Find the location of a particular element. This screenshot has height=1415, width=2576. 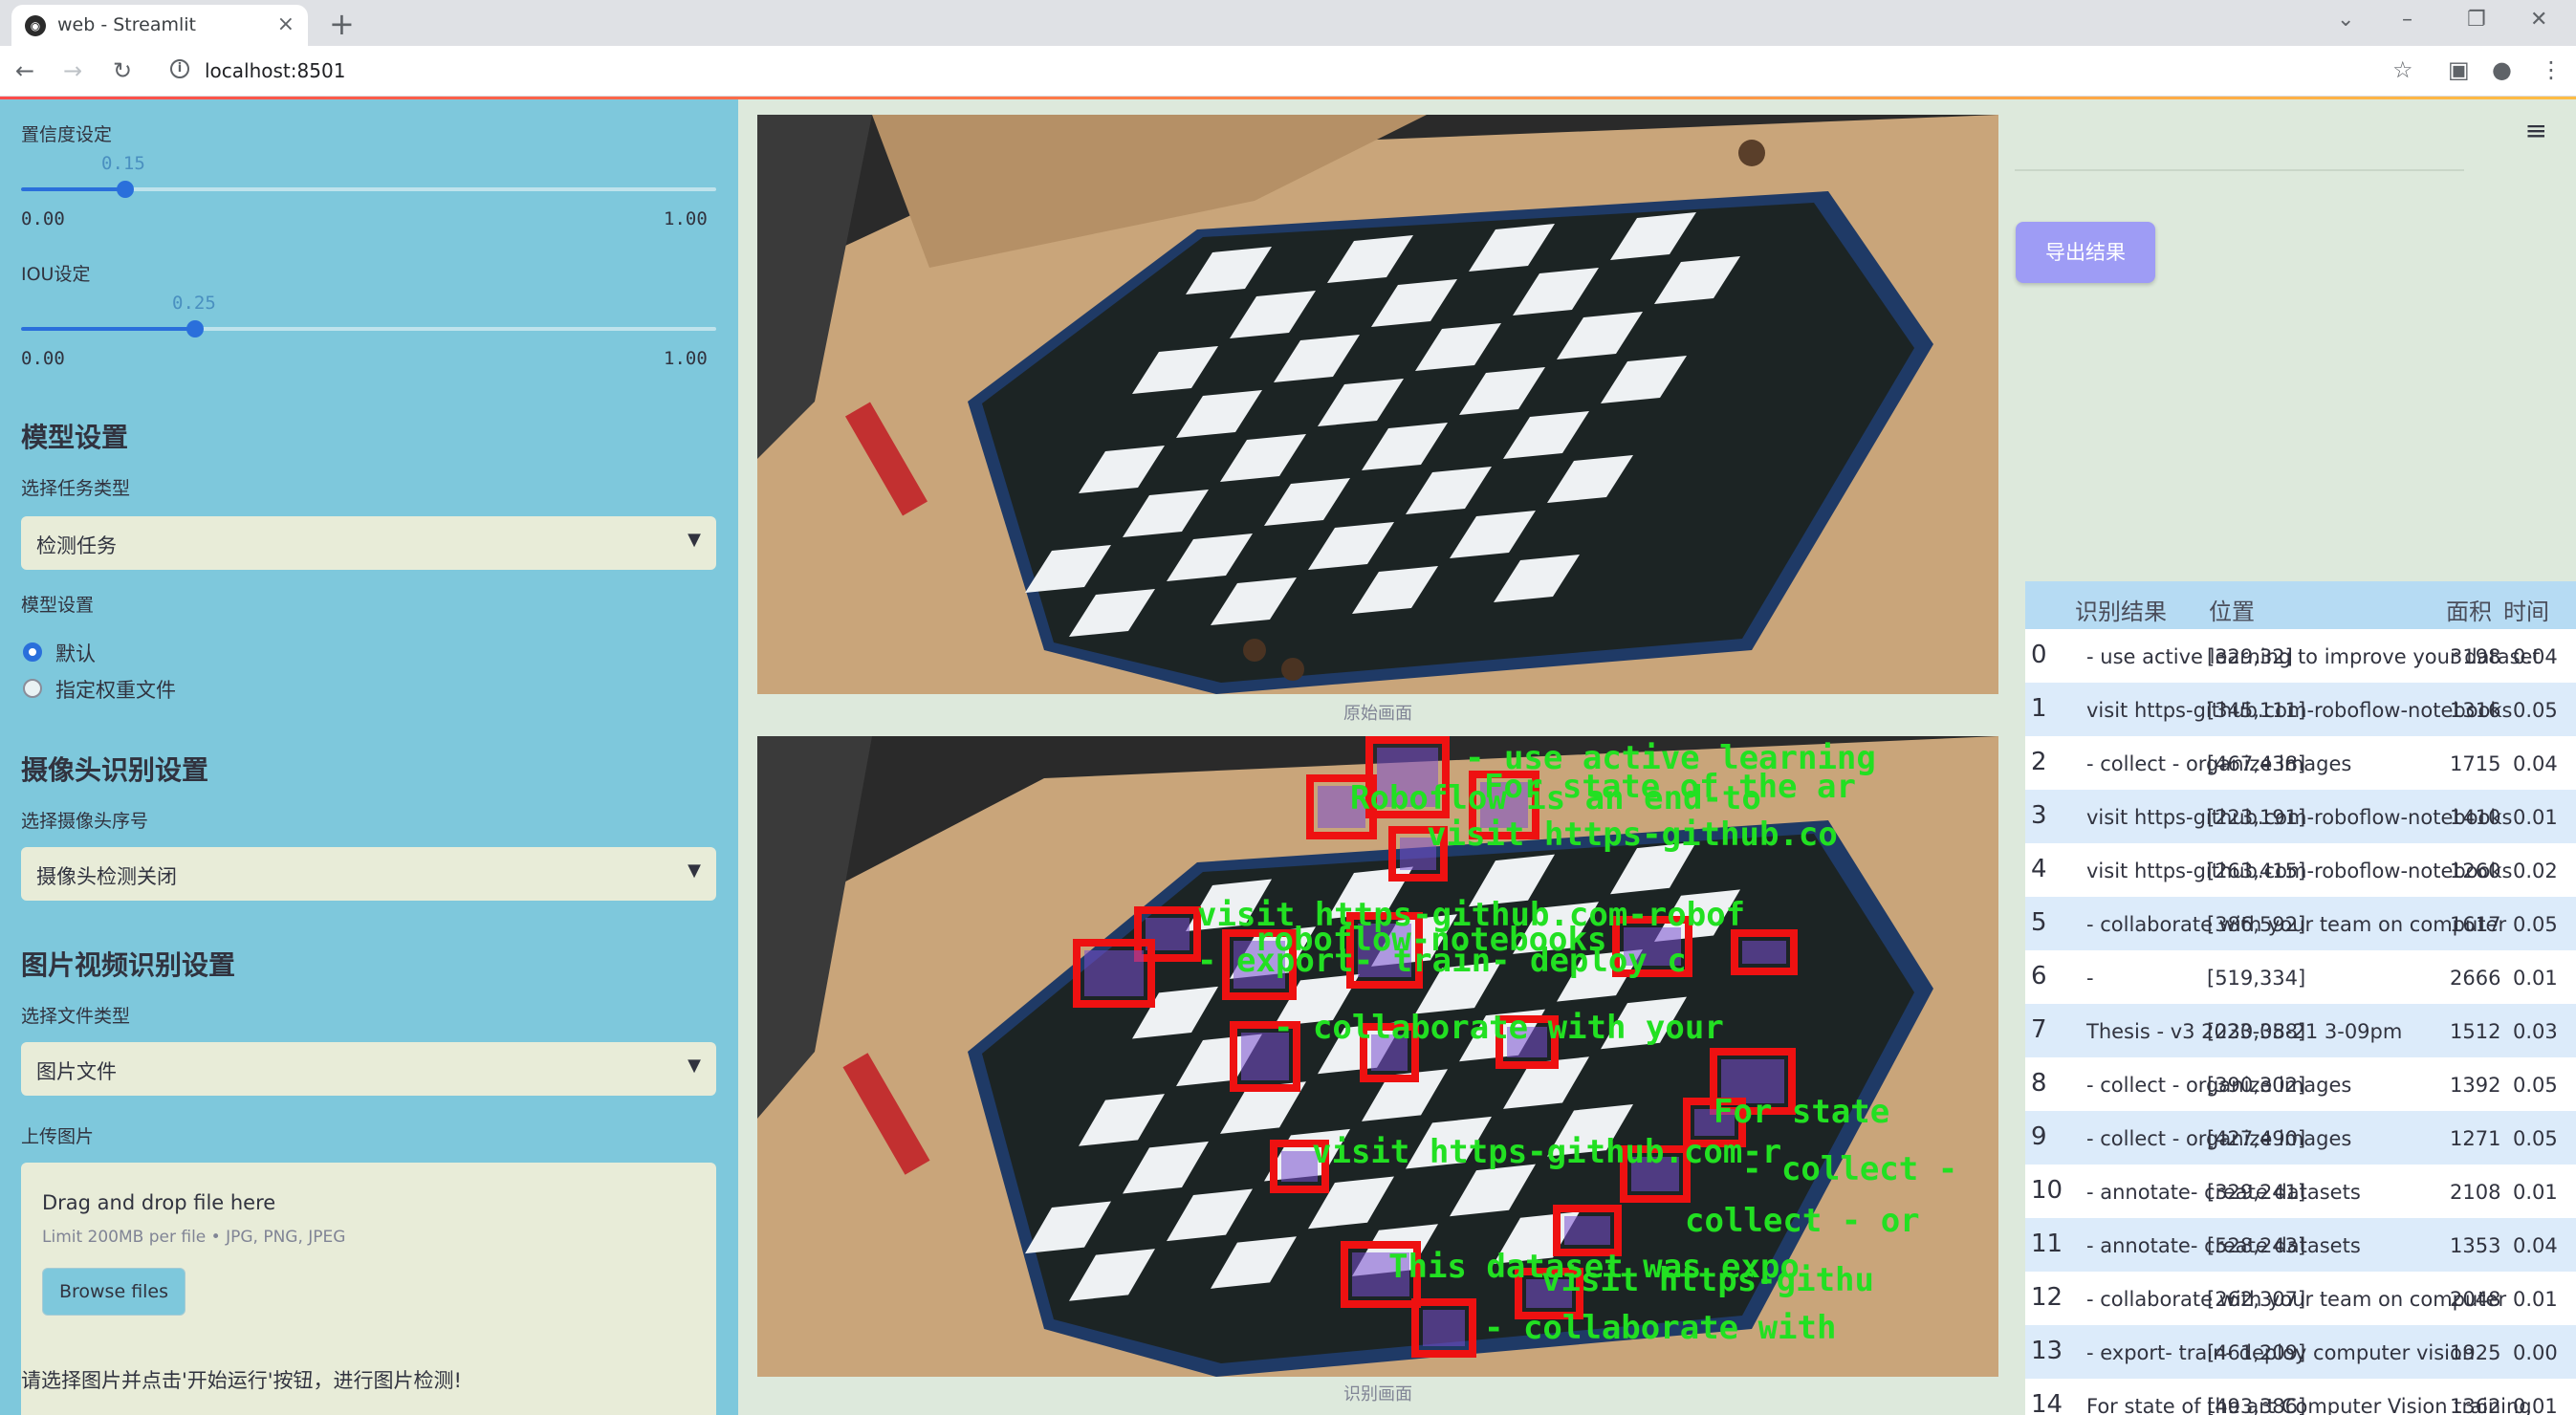

radio-custom-weights is located at coordinates (32, 688).